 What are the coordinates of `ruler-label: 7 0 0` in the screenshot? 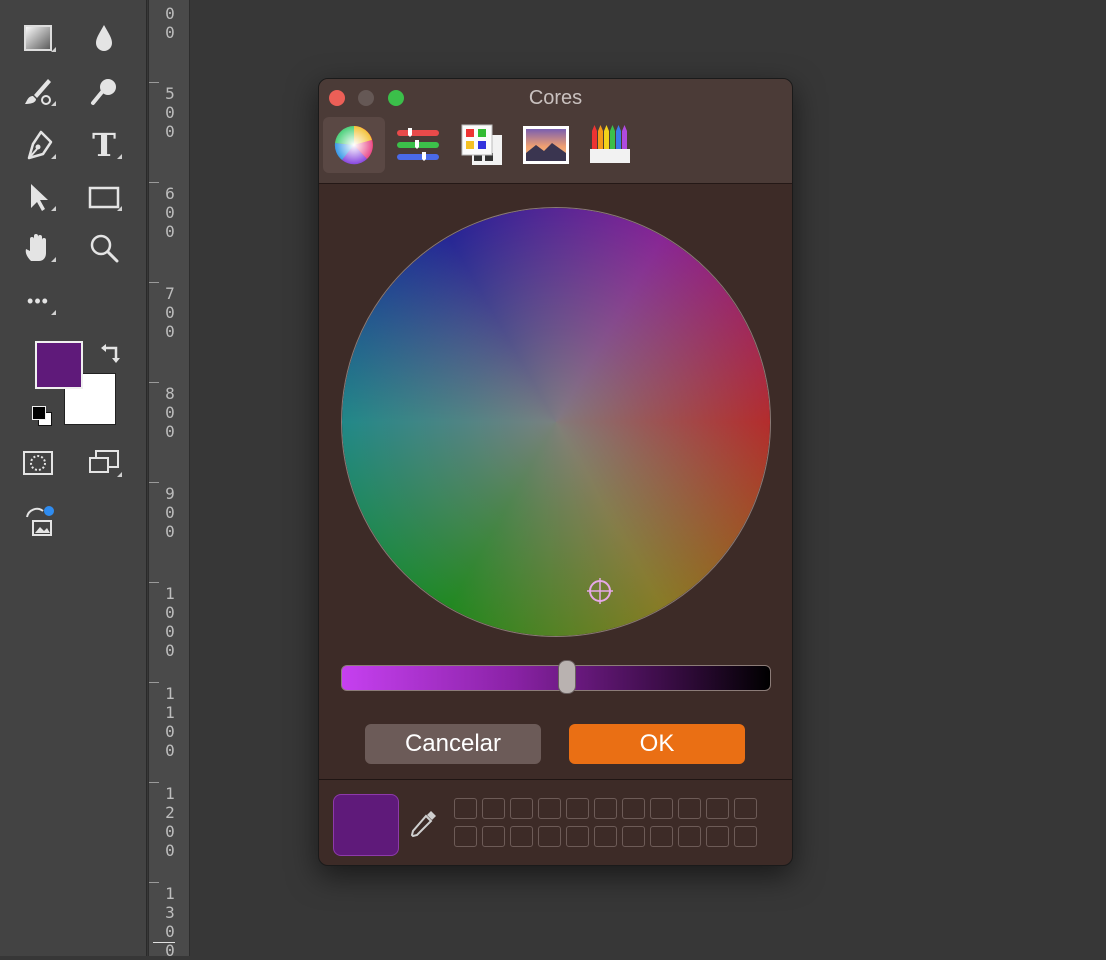 It's located at (170, 312).